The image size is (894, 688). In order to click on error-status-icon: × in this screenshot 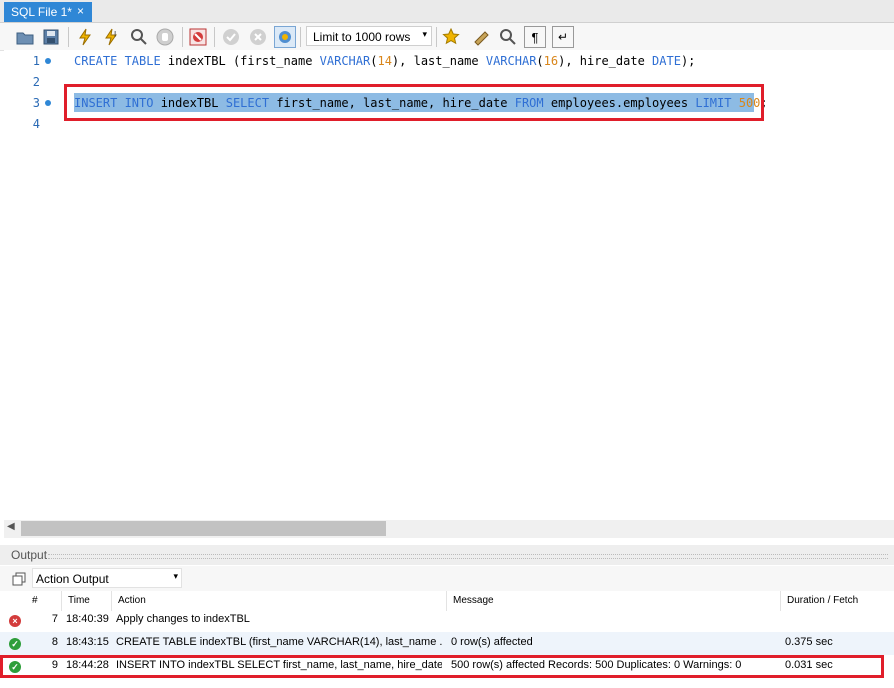, I will do `click(15, 621)`.